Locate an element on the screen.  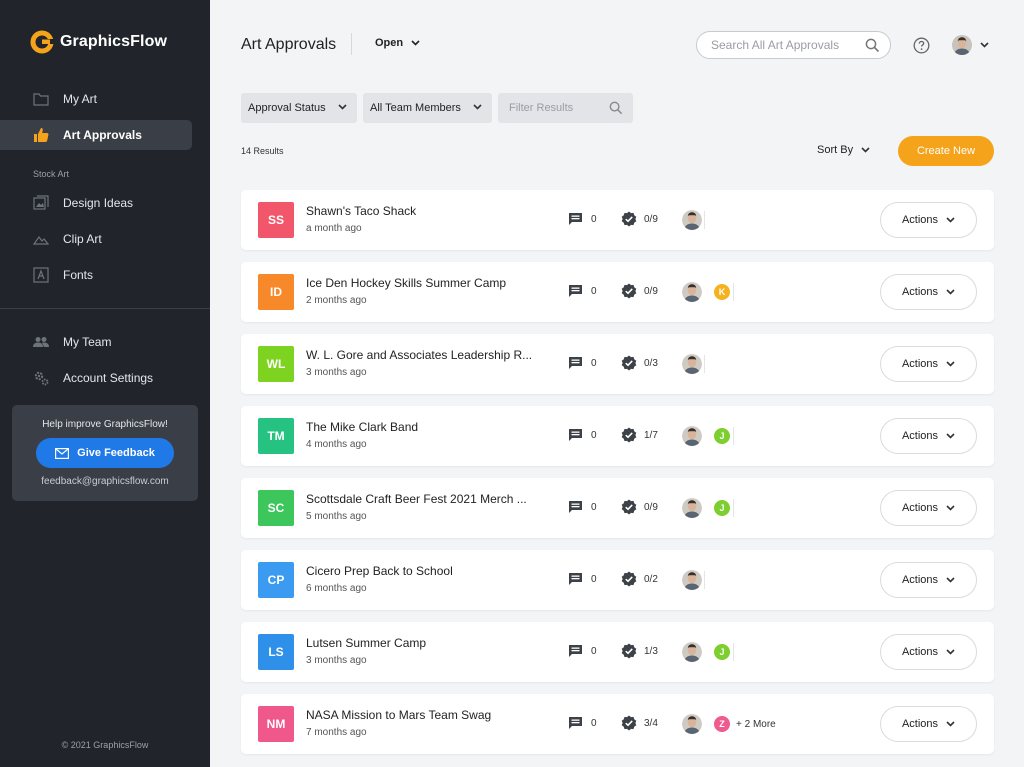
project-name: The Mike Clark Band is located at coordinates (426, 427).